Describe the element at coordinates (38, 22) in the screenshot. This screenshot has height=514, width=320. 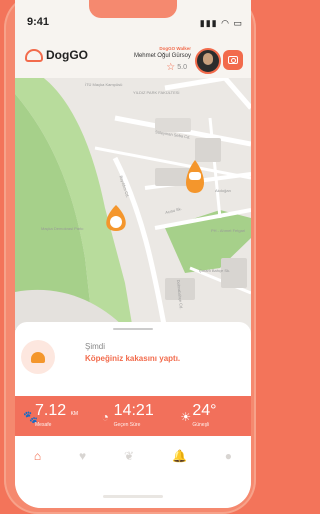
I see `status-time: 9:41` at that location.